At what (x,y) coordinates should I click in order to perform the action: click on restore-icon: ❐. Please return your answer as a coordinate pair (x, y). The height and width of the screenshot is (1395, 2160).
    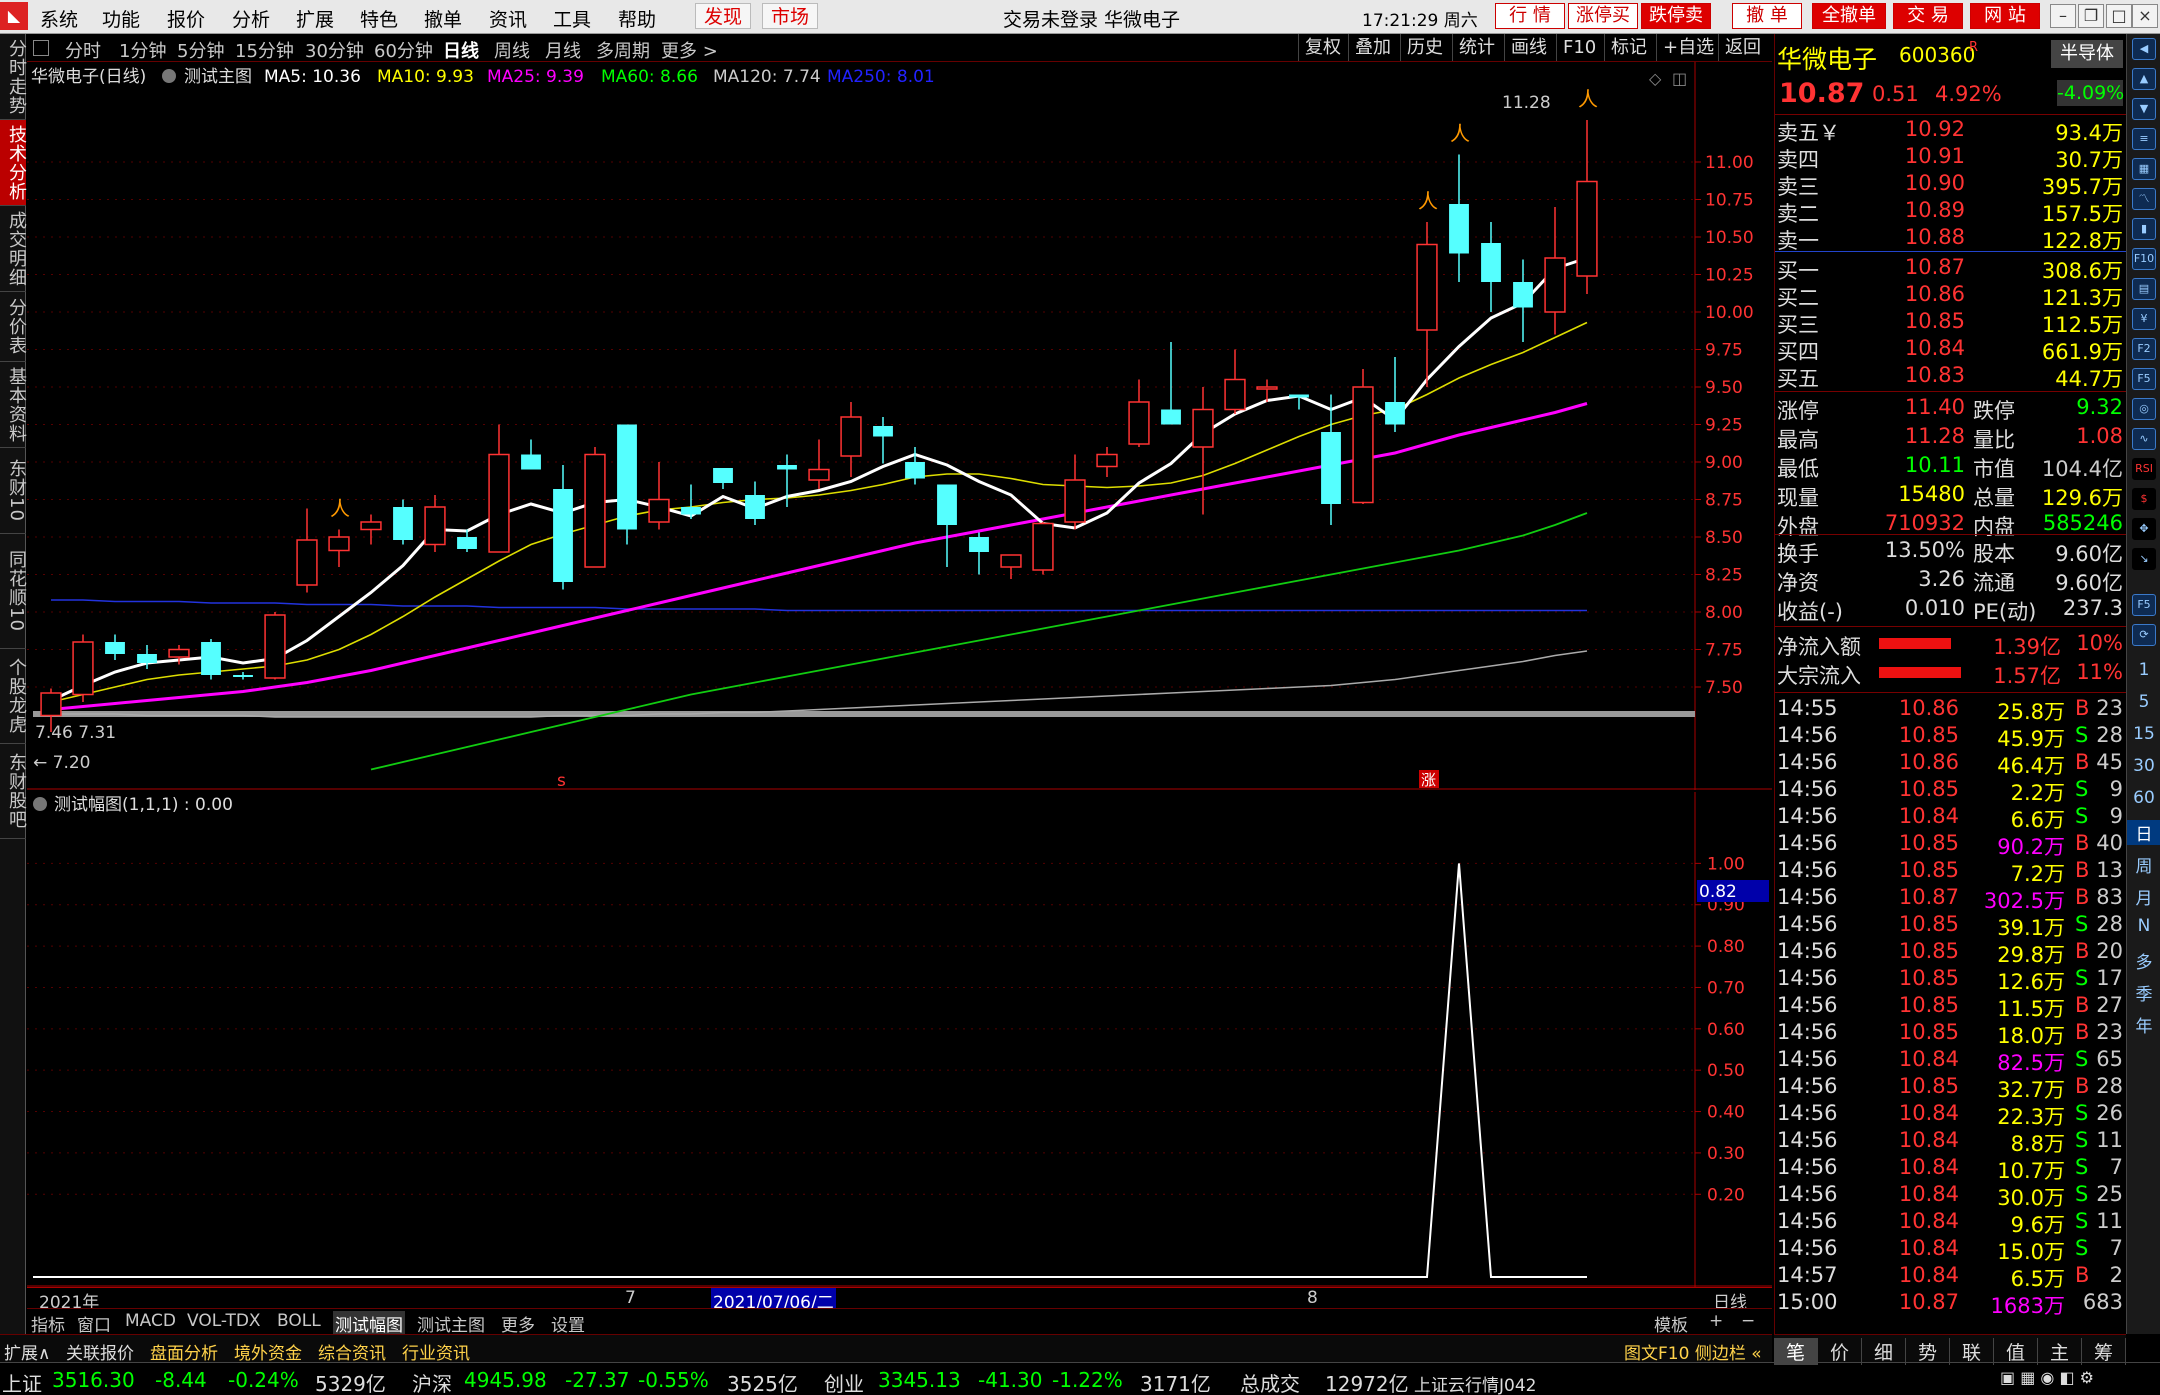
    Looking at the image, I should click on (2091, 16).